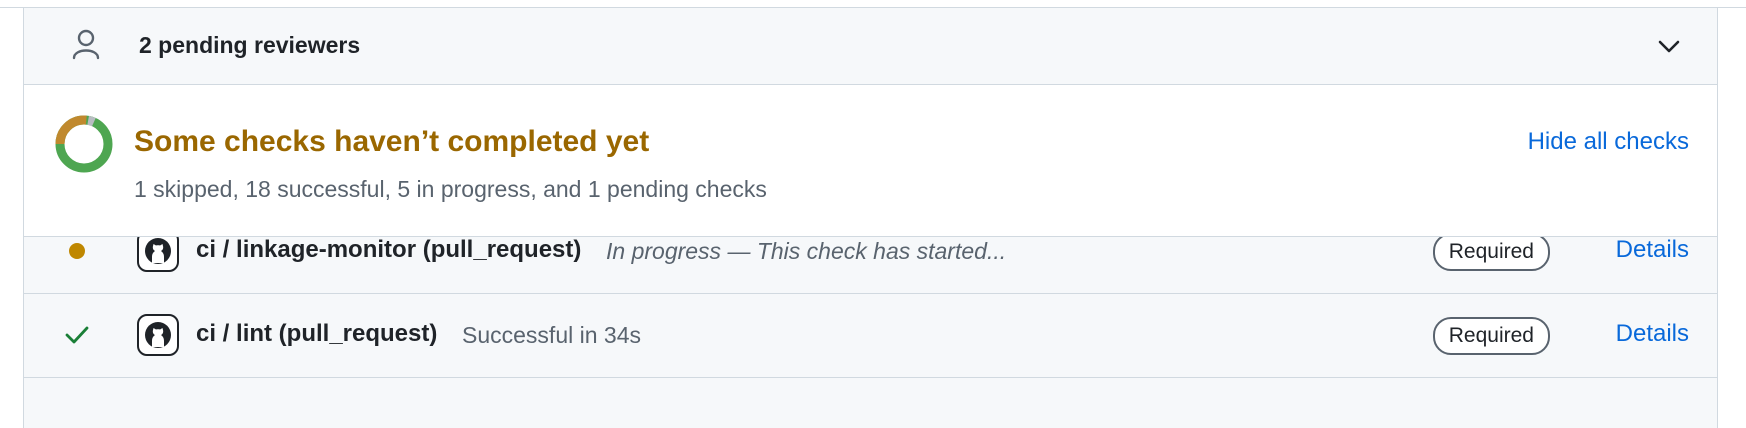 This screenshot has width=1746, height=428. Describe the element at coordinates (250, 45) in the screenshot. I see `pending-reviewers-label: 2 pending reviewers` at that location.